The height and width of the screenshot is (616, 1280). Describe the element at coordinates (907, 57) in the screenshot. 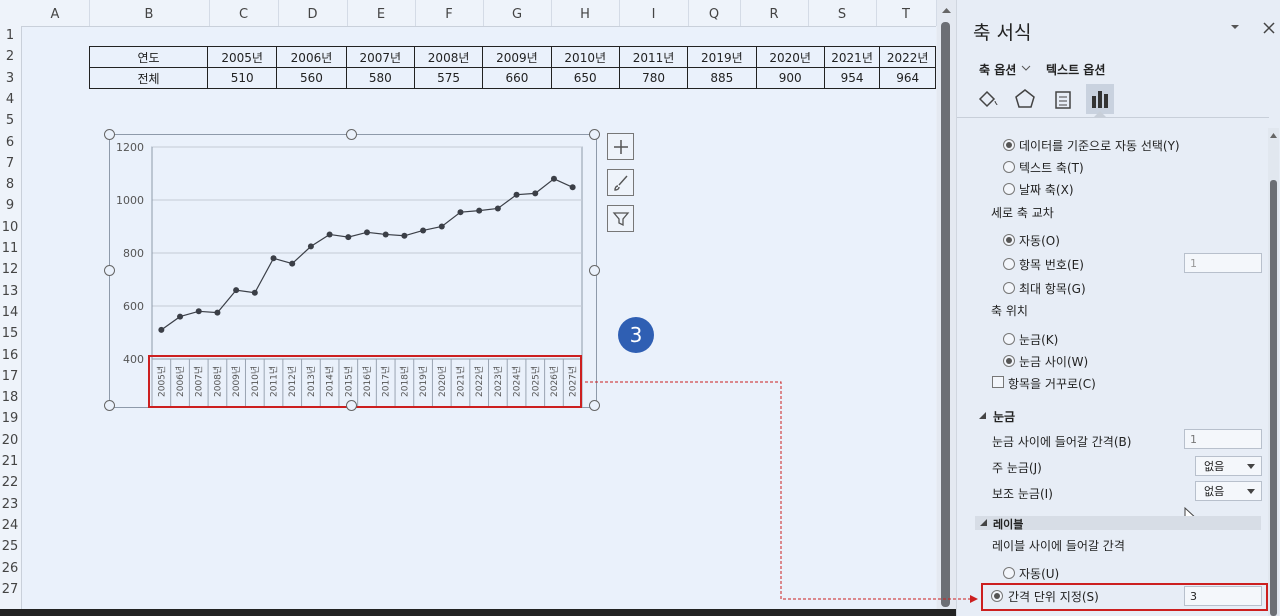

I see `year-cell: 2022년` at that location.